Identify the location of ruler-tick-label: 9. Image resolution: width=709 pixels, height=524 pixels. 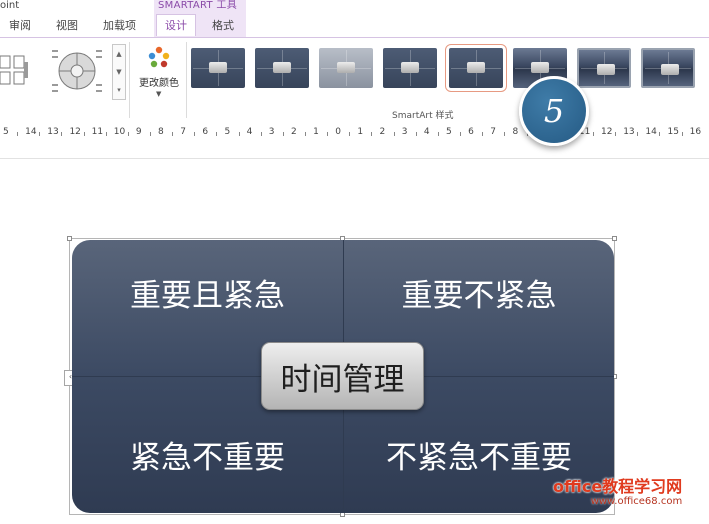
(138, 132).